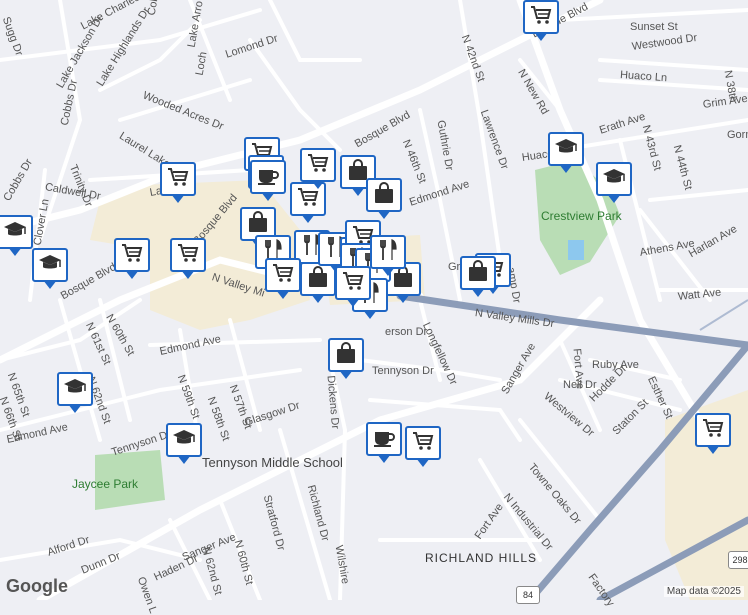  What do you see at coordinates (581, 216) in the screenshot?
I see `label-crestview-park: Crestview Park` at bounding box center [581, 216].